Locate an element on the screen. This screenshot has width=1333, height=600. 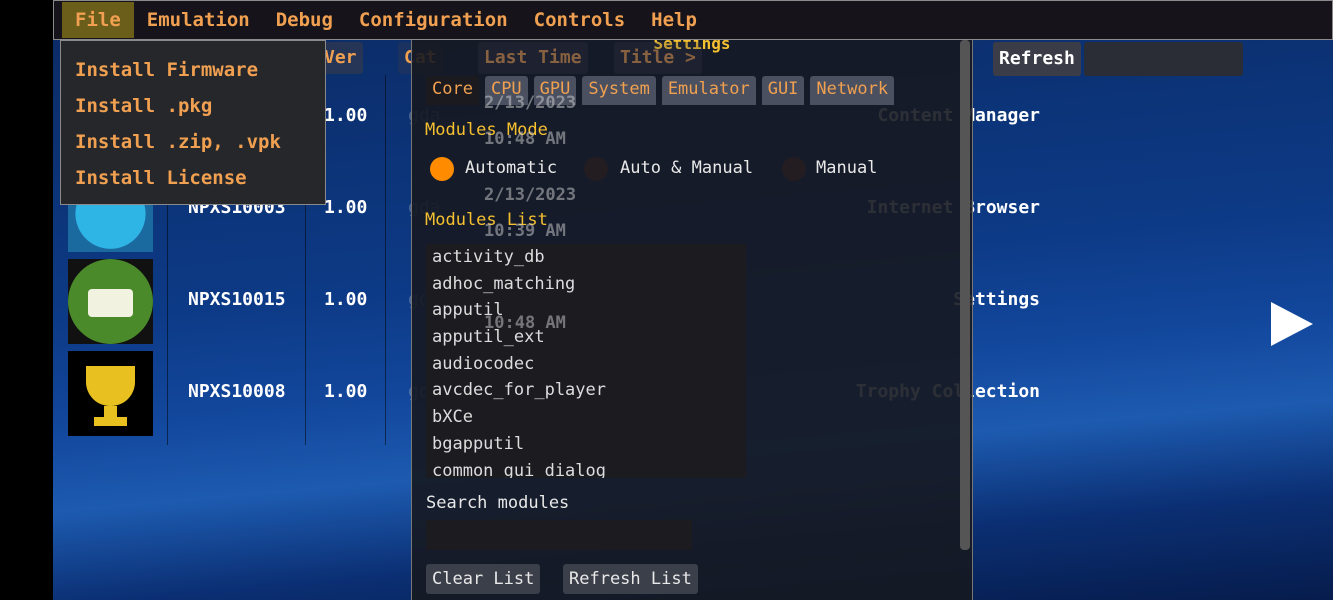
last-time: 10:39 AM is located at coordinates (525, 231).